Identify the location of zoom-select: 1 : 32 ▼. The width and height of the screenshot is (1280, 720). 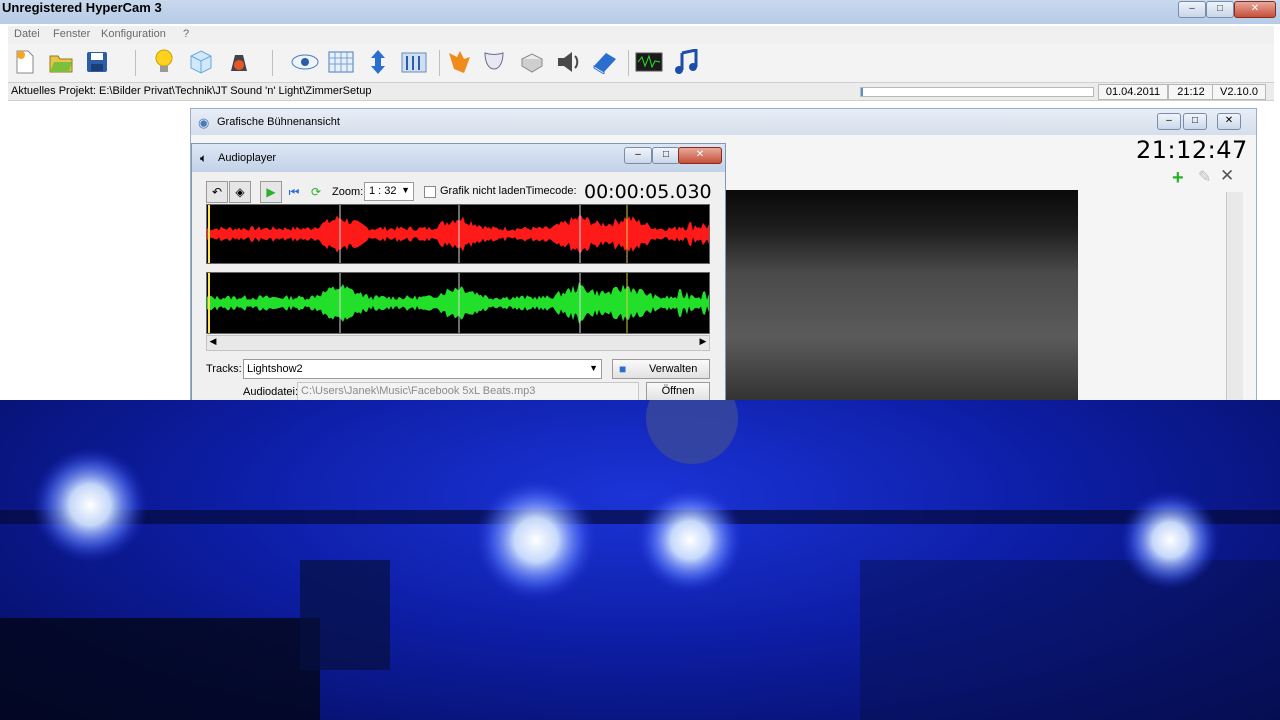
(389, 191).